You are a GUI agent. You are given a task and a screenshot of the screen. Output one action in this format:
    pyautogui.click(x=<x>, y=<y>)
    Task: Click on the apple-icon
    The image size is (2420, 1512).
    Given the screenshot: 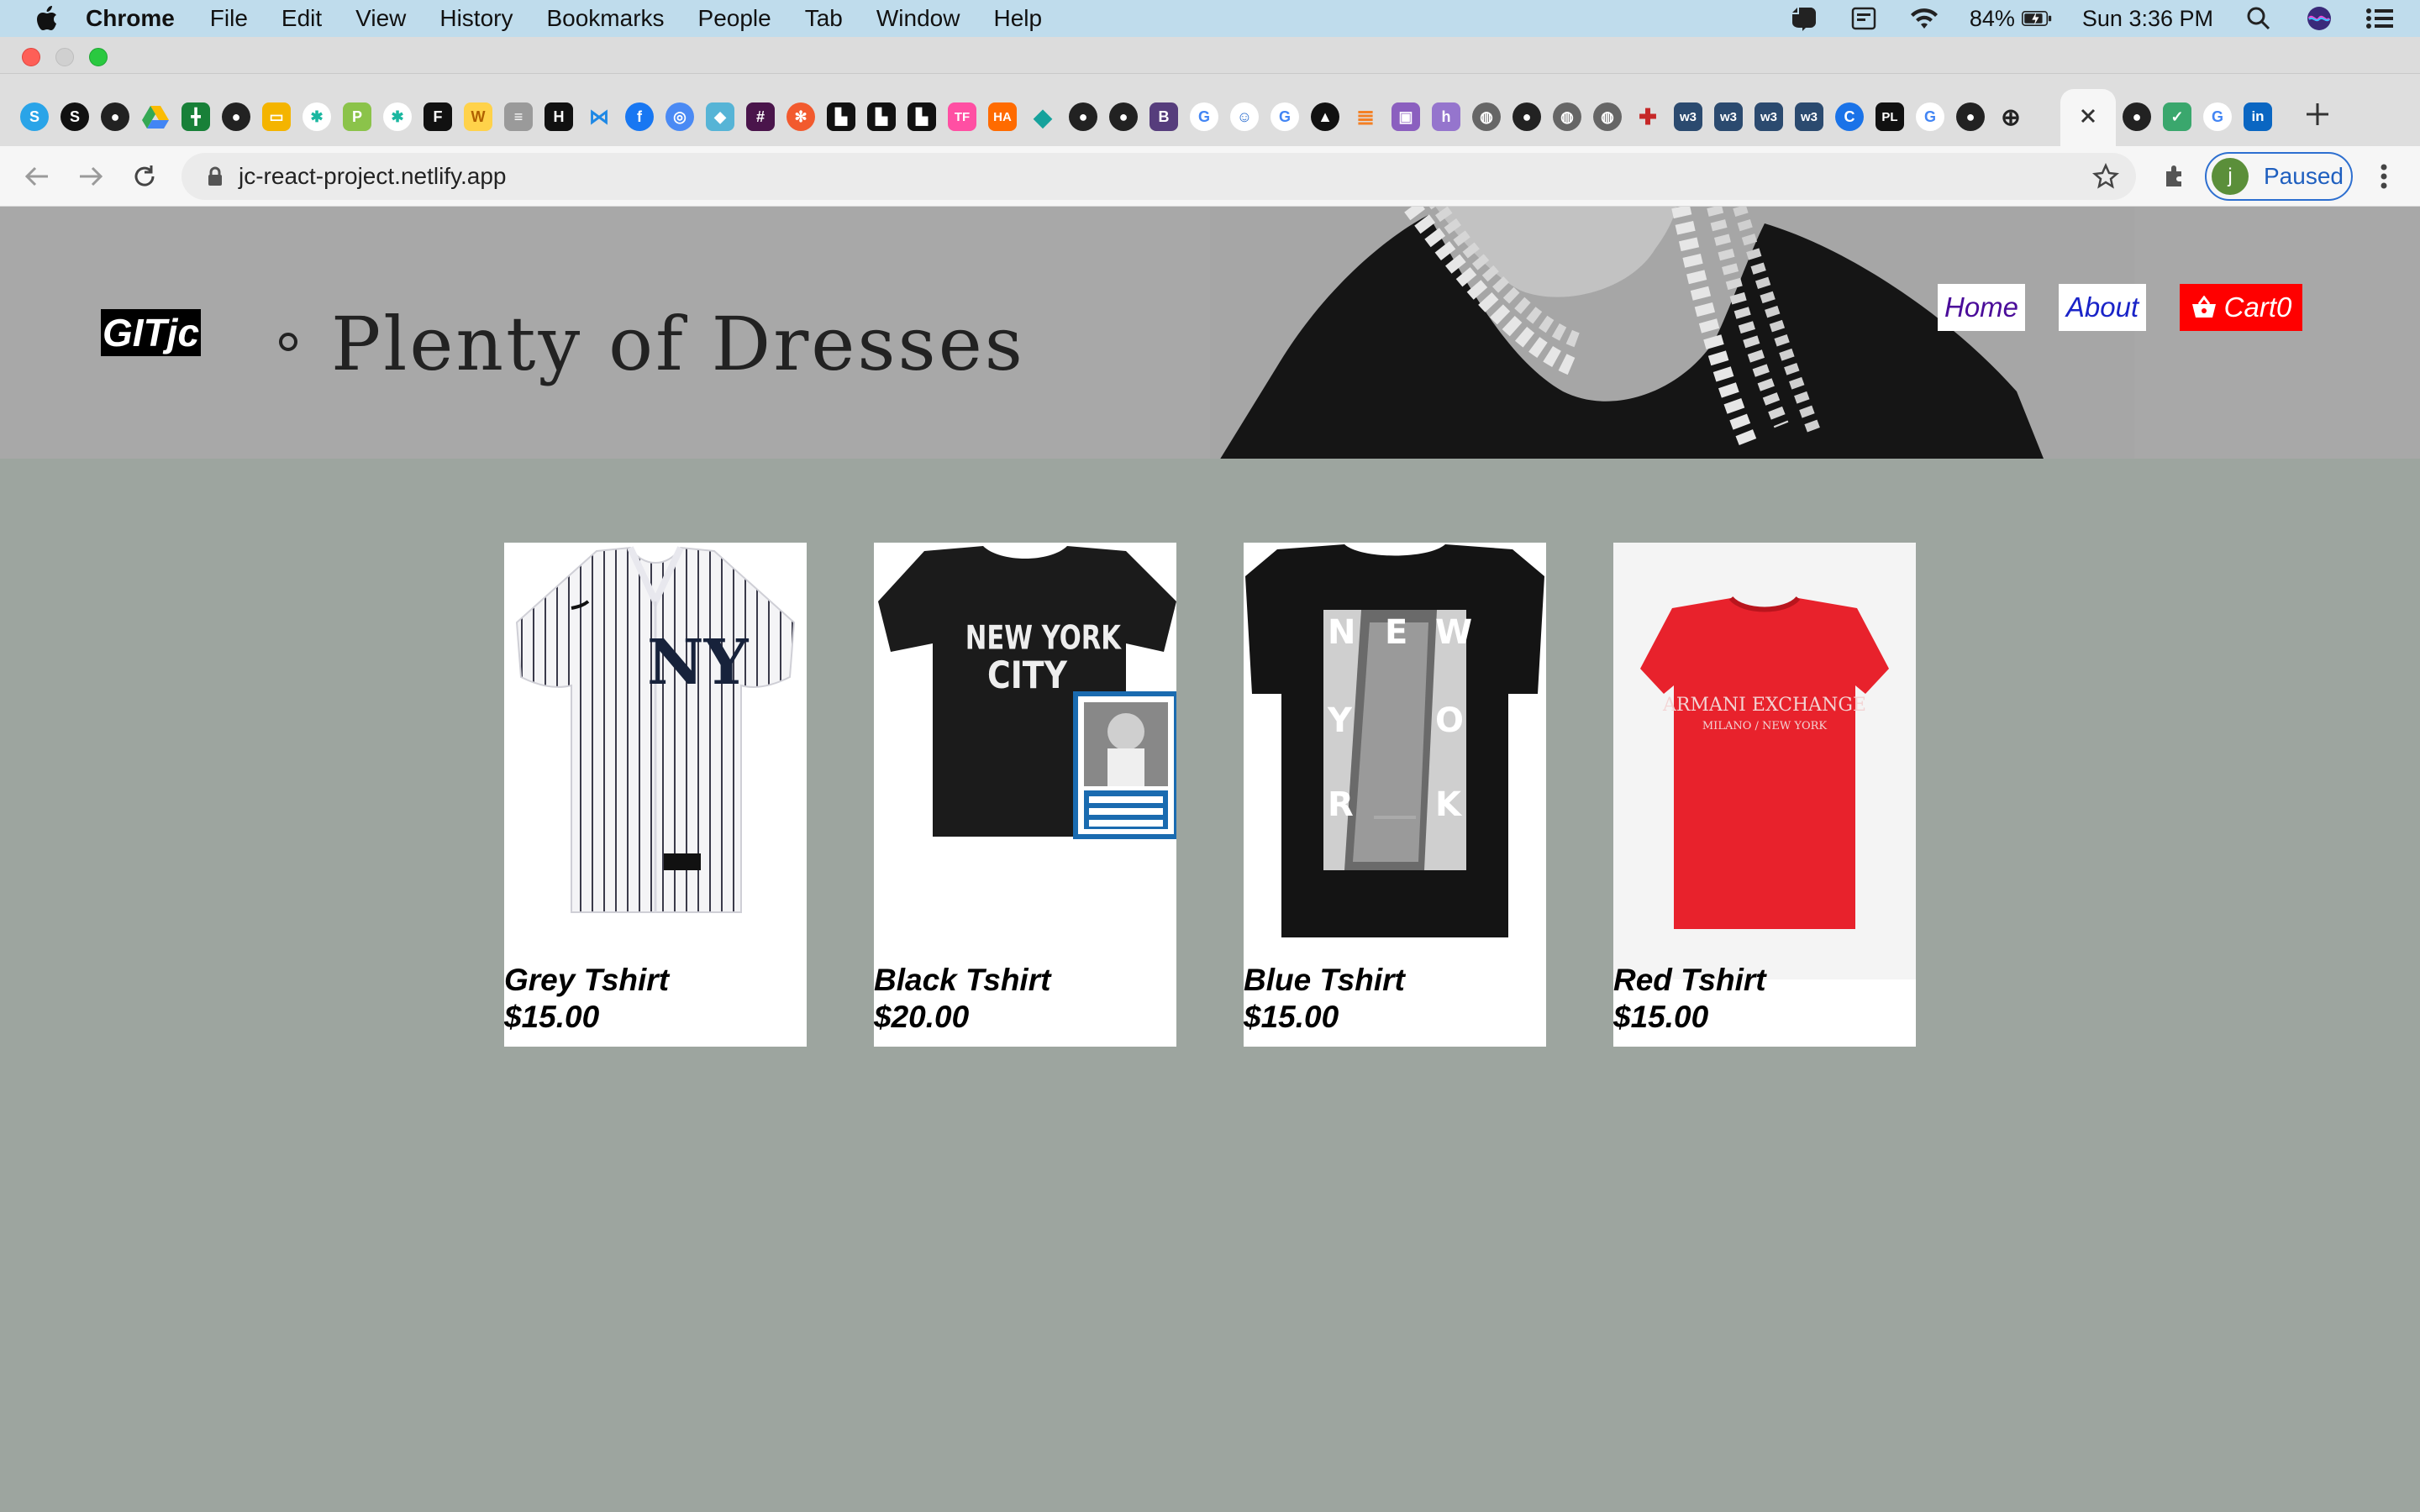 What is the action you would take?
    pyautogui.click(x=47, y=18)
    